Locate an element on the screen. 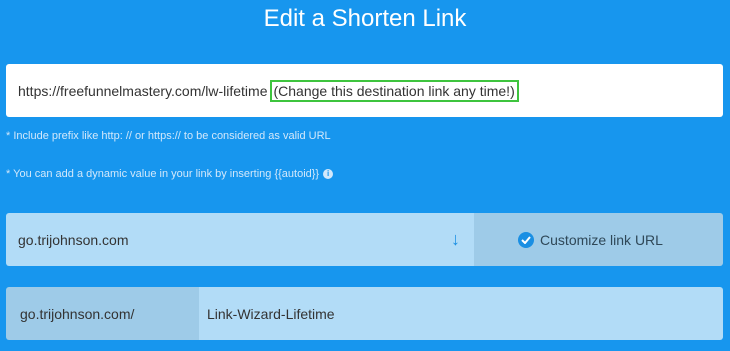 This screenshot has width=730, height=351. customize-link-url-label: Customize link URL is located at coordinates (601, 239).